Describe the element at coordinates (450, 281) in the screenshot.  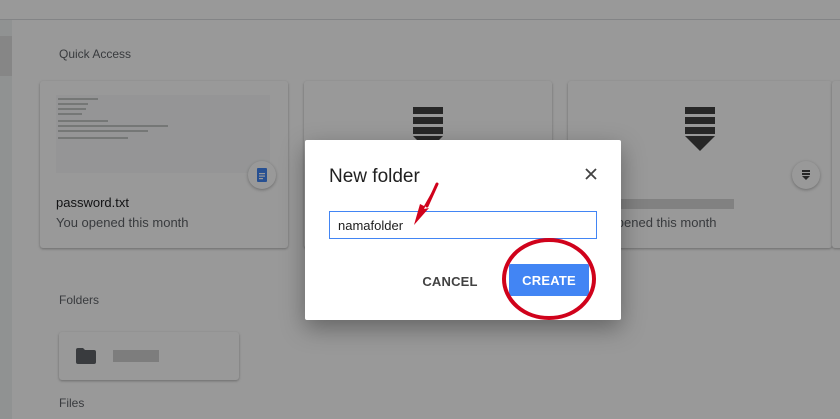
I see `cancel-button: CANCEL` at that location.